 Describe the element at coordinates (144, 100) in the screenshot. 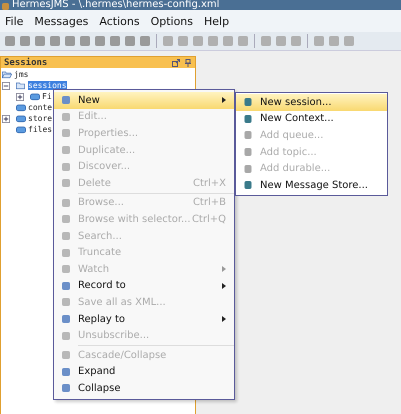

I see `menu-item: New` at that location.